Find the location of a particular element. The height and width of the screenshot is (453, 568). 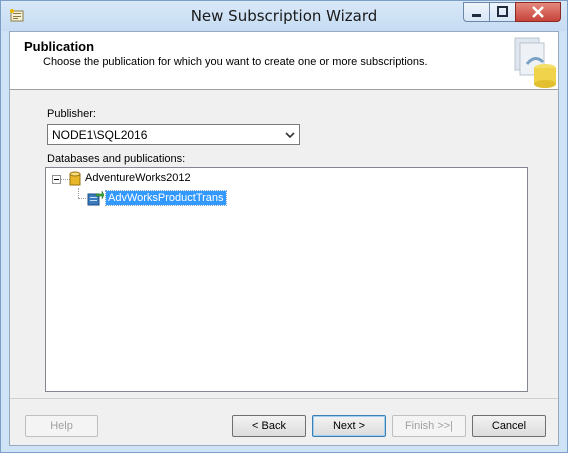

publication-banner-icon is located at coordinates (535, 62).